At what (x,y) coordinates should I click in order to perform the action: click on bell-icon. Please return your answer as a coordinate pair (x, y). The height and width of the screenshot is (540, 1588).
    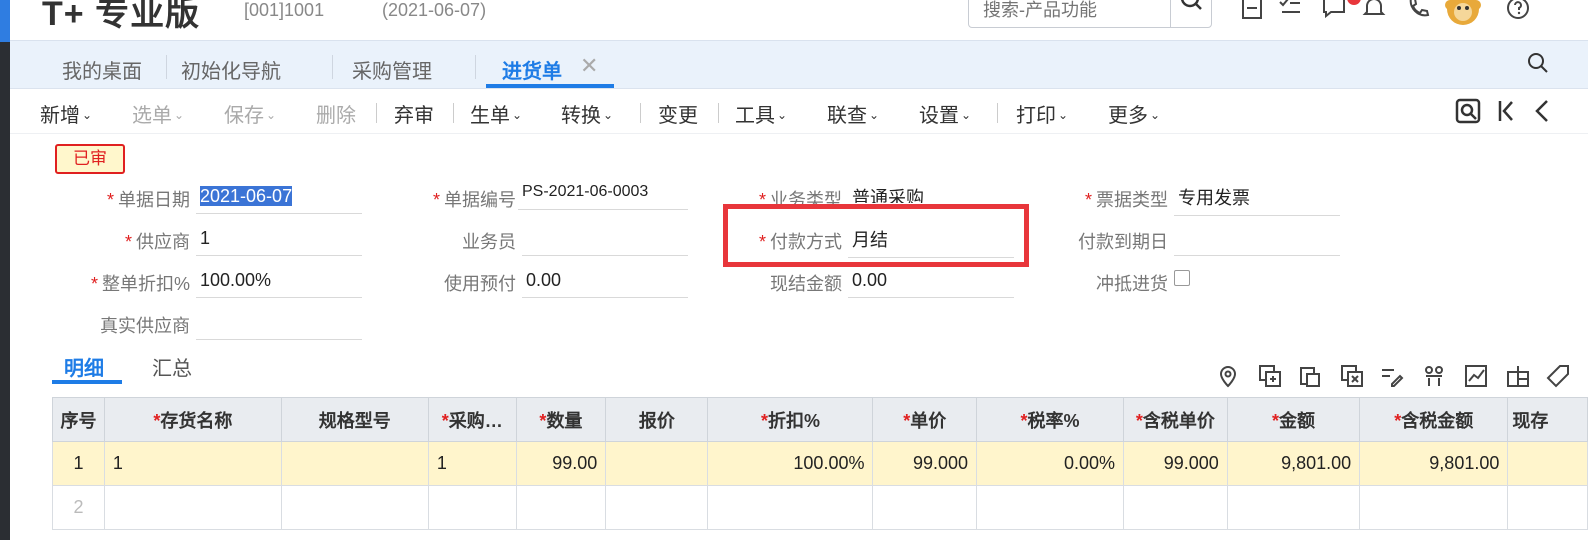
    Looking at the image, I should click on (1374, 10).